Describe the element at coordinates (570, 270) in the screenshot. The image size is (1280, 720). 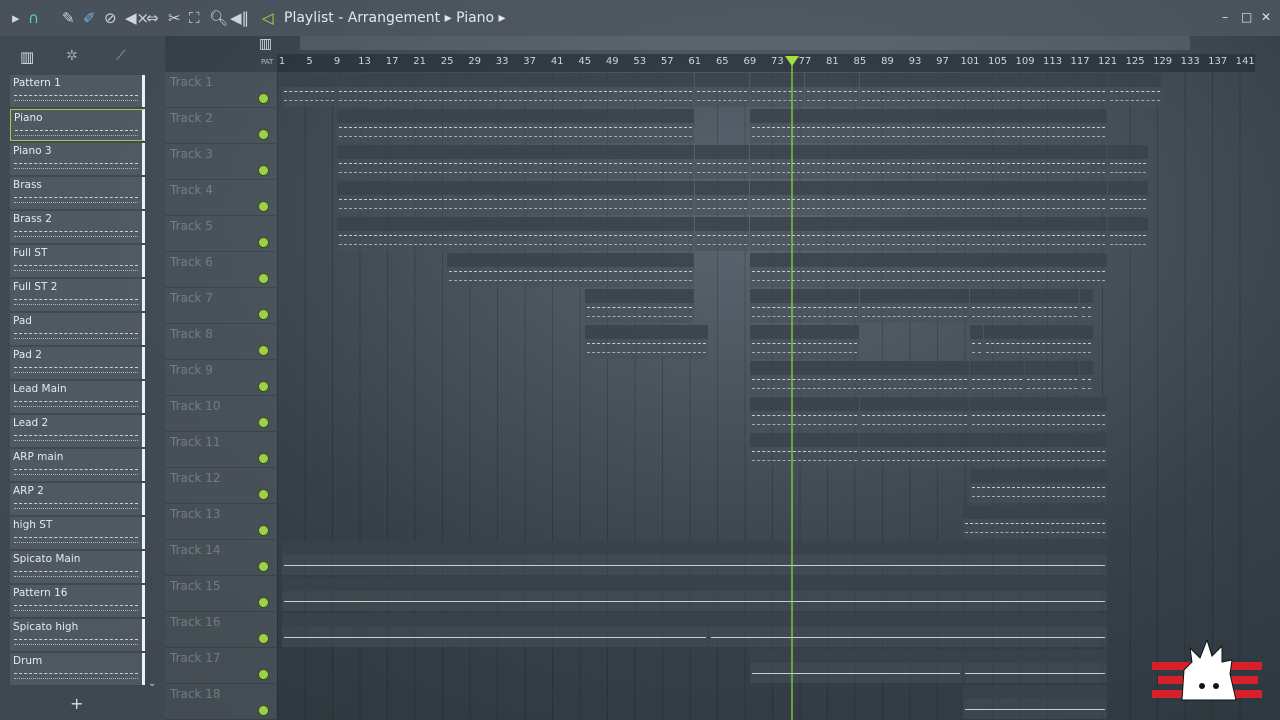
I see `pattern-clip: ☰ Full ST` at that location.